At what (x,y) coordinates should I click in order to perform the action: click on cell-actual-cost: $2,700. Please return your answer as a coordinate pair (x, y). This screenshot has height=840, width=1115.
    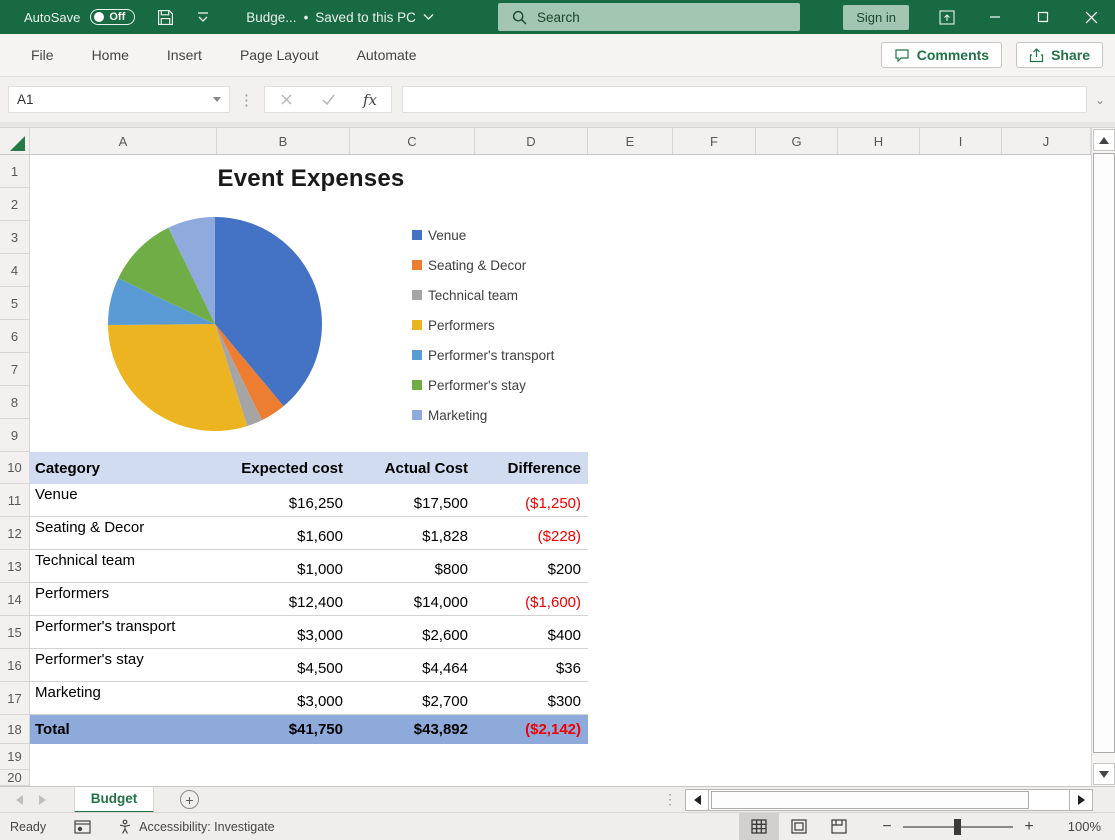
    Looking at the image, I should click on (412, 698).